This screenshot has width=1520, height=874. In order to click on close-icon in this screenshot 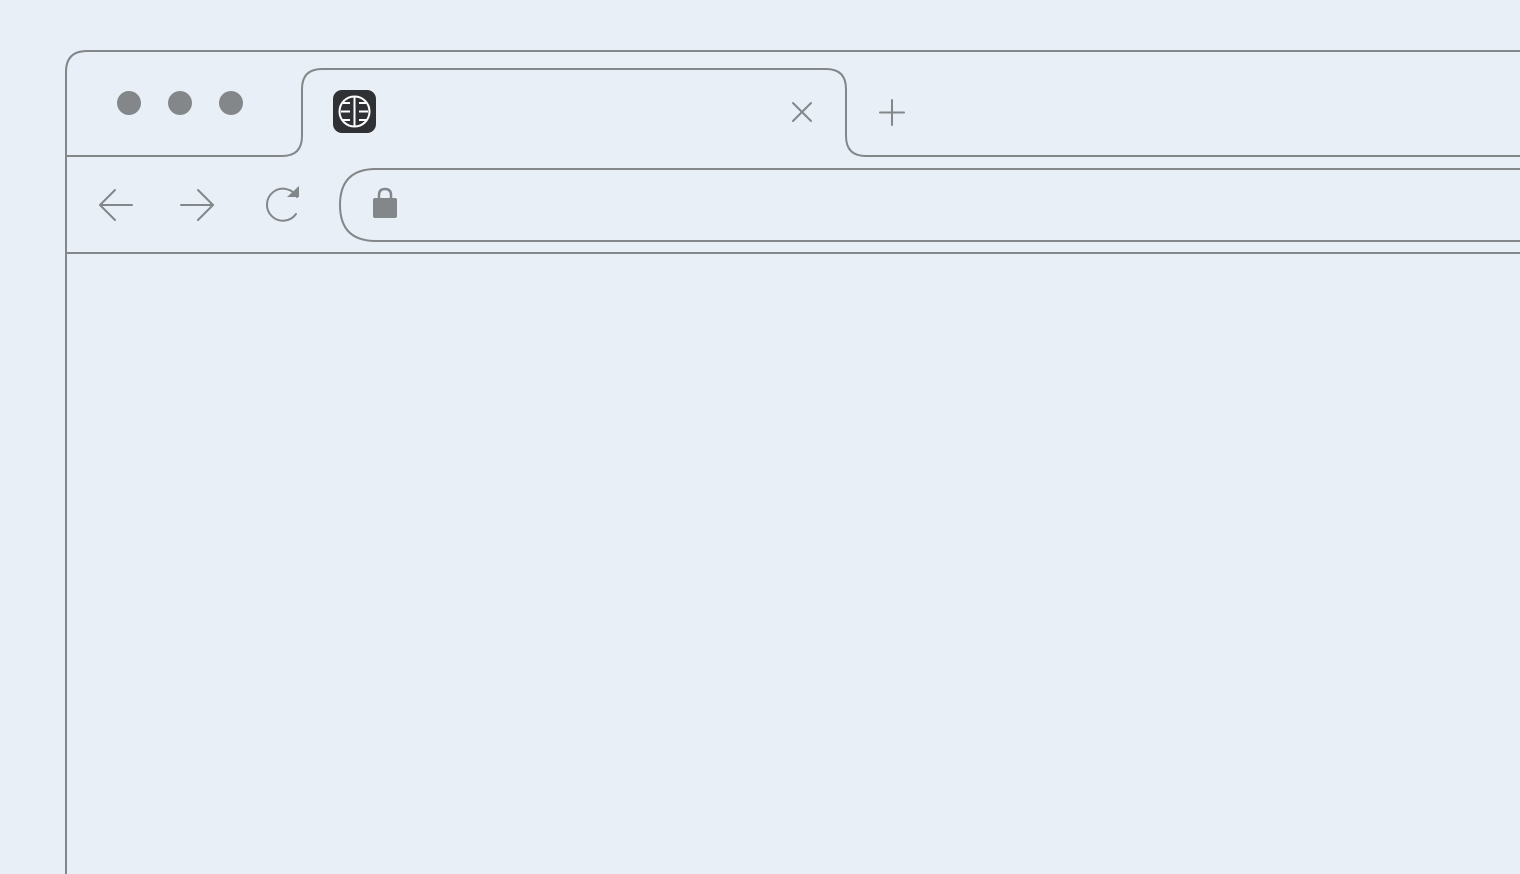, I will do `click(802, 112)`.